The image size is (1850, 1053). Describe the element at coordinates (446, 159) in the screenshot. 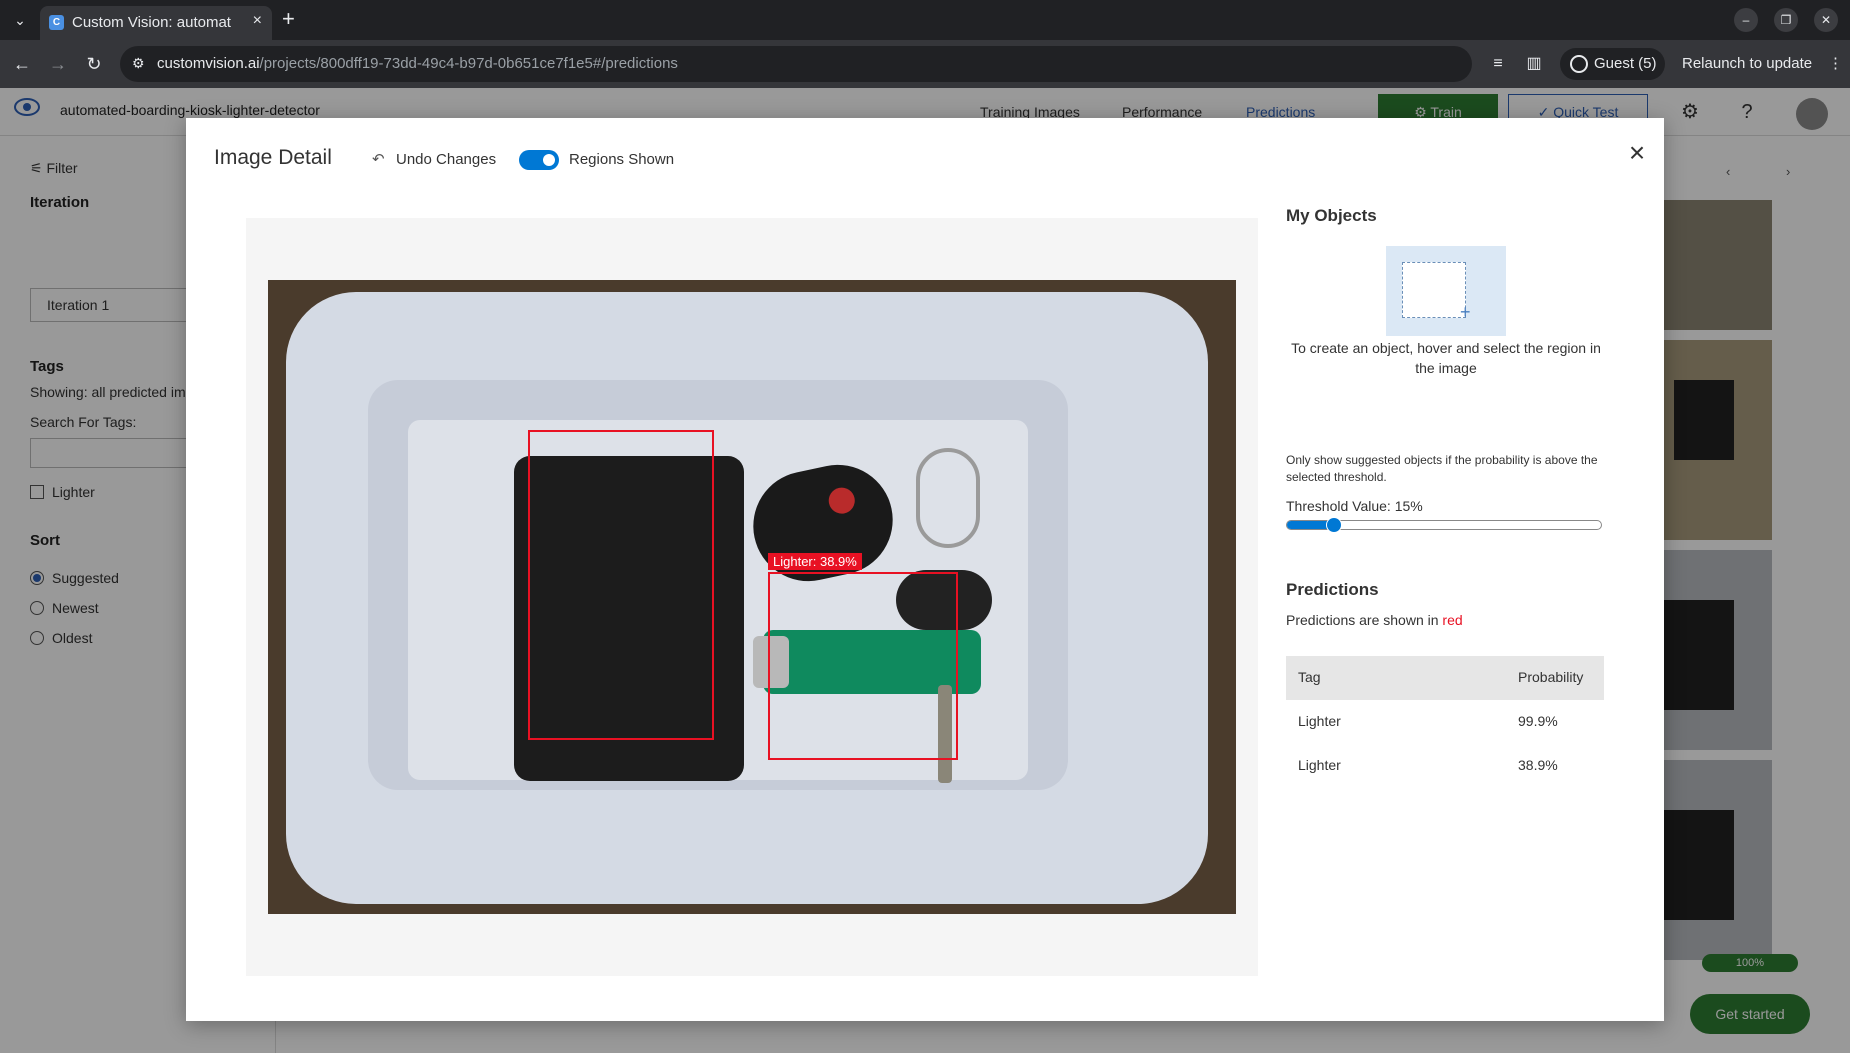

I see `undo-label: Undo Changes` at that location.